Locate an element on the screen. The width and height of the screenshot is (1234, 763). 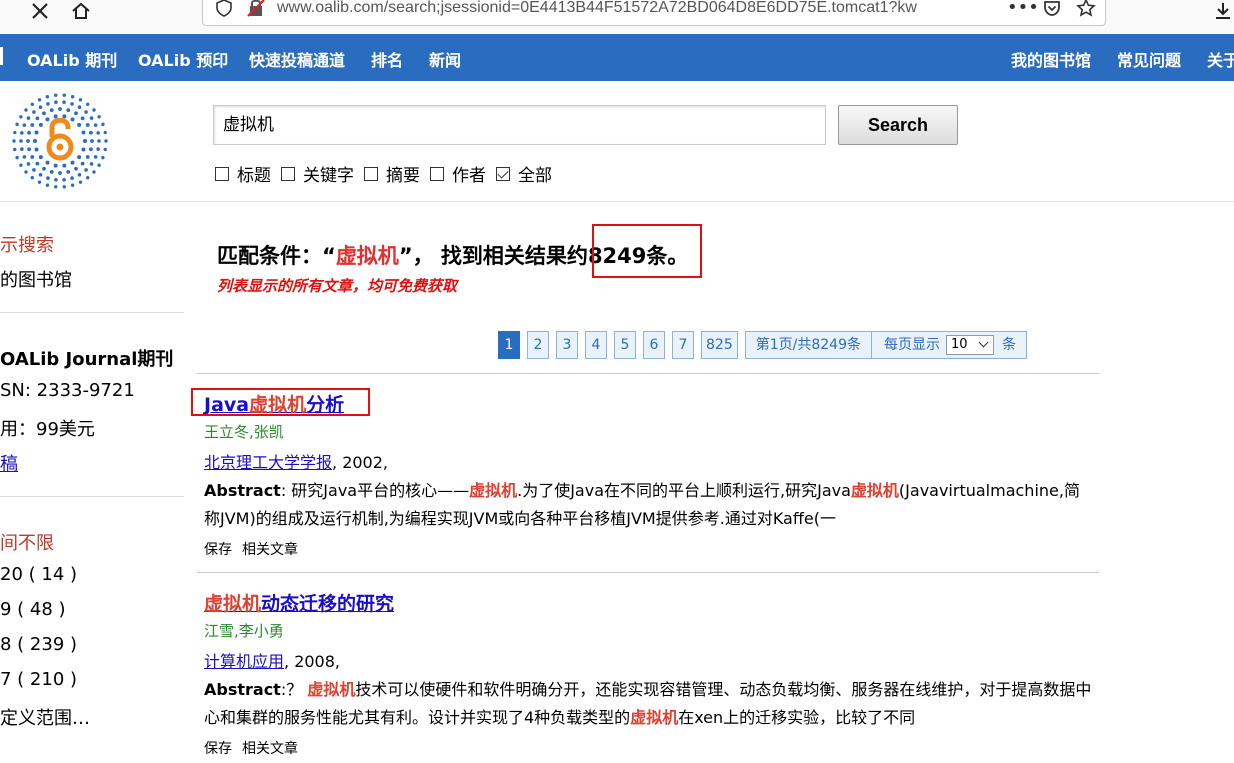
option-abstract: 摘要 is located at coordinates (392, 173).